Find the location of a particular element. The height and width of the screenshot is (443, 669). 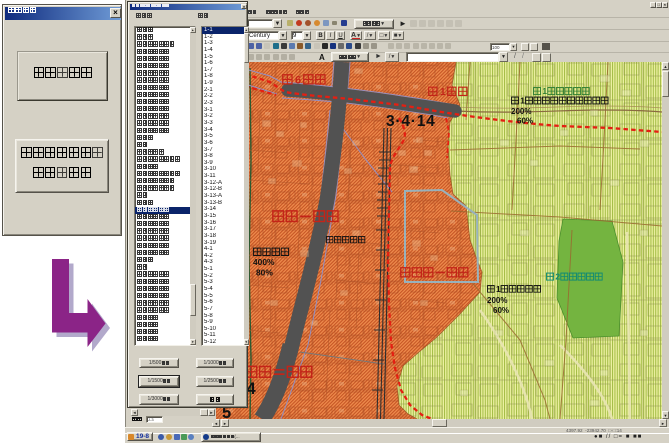

svg-text: 4 is located at coordinates (252, 389).